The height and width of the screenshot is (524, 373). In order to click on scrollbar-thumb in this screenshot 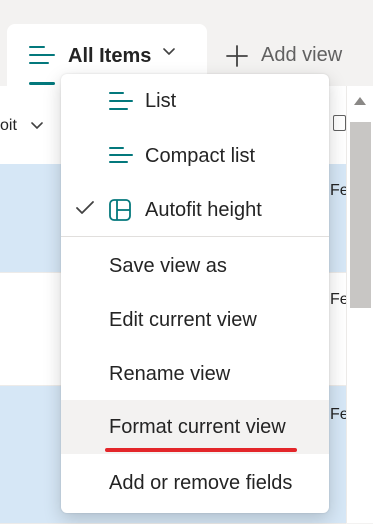, I will do `click(360, 215)`.